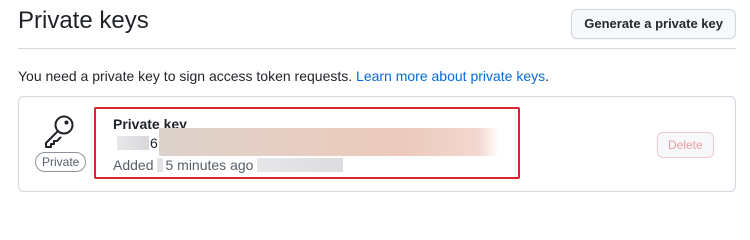 Image resolution: width=750 pixels, height=240 pixels. I want to click on added-label: Added, so click(133, 165).